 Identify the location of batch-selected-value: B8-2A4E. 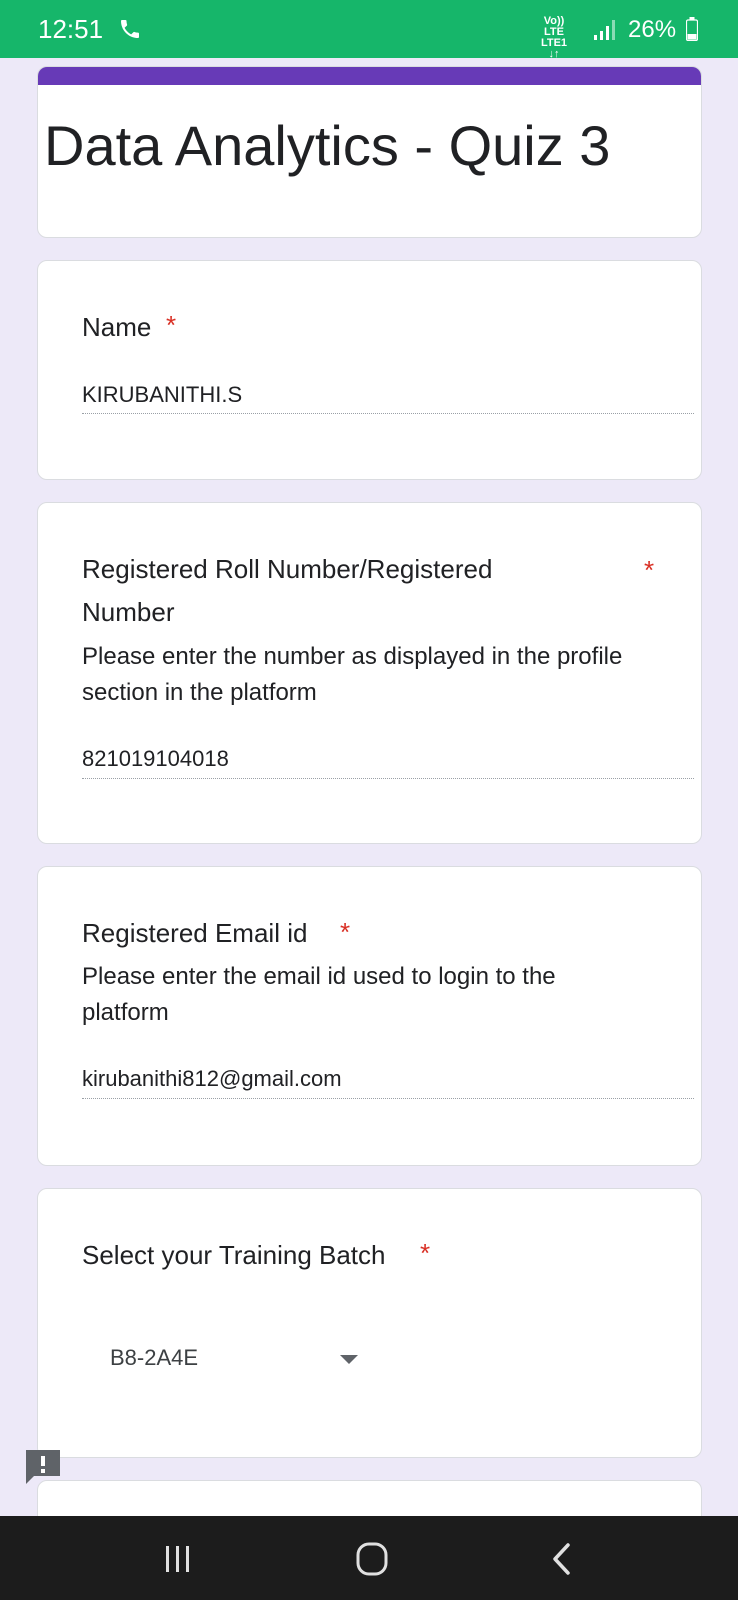
(154, 1357).